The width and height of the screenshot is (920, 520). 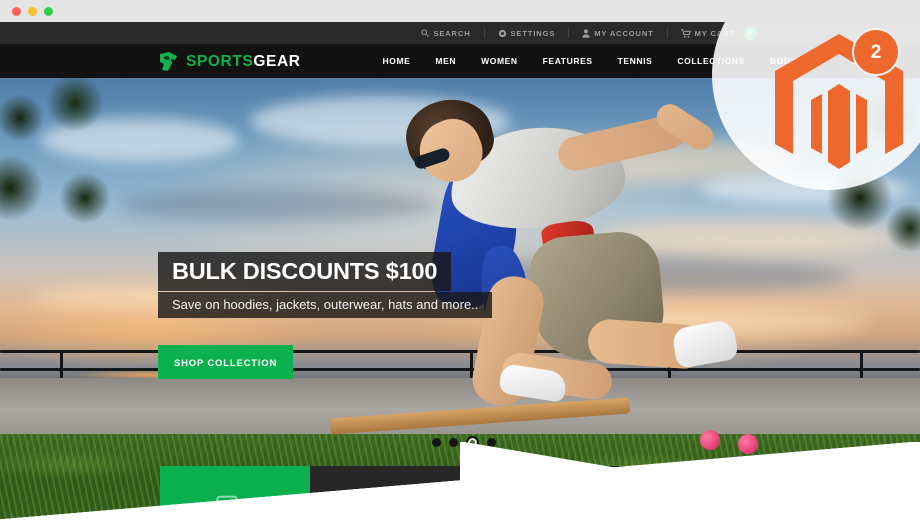 What do you see at coordinates (277, 61) in the screenshot?
I see `logo-text-part2: GEAR` at bounding box center [277, 61].